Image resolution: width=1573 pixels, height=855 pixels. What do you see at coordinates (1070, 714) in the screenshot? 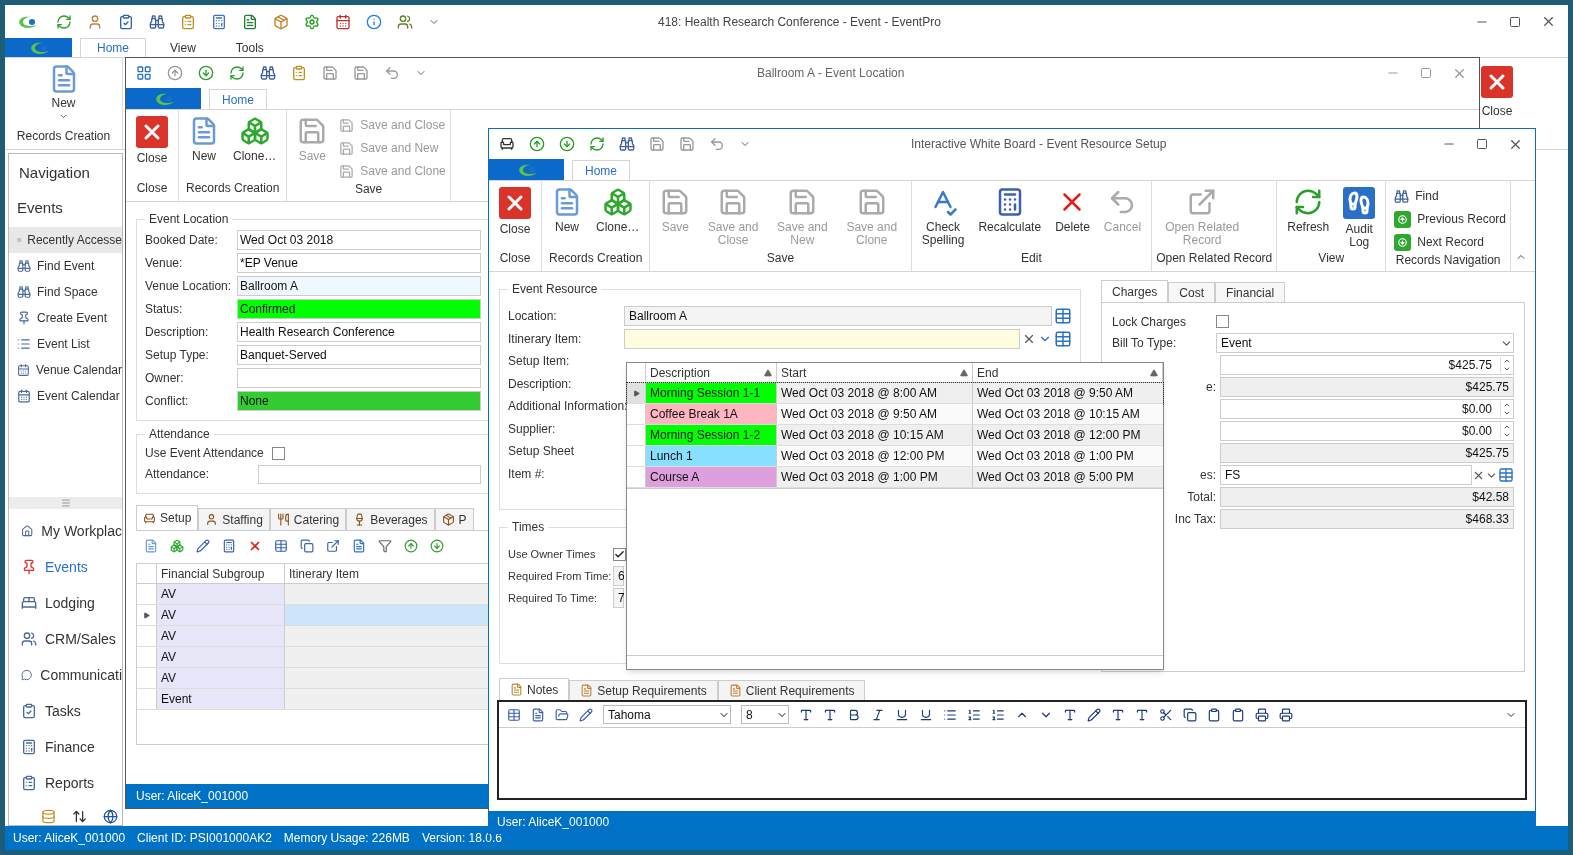
I see `font-color-icon` at bounding box center [1070, 714].